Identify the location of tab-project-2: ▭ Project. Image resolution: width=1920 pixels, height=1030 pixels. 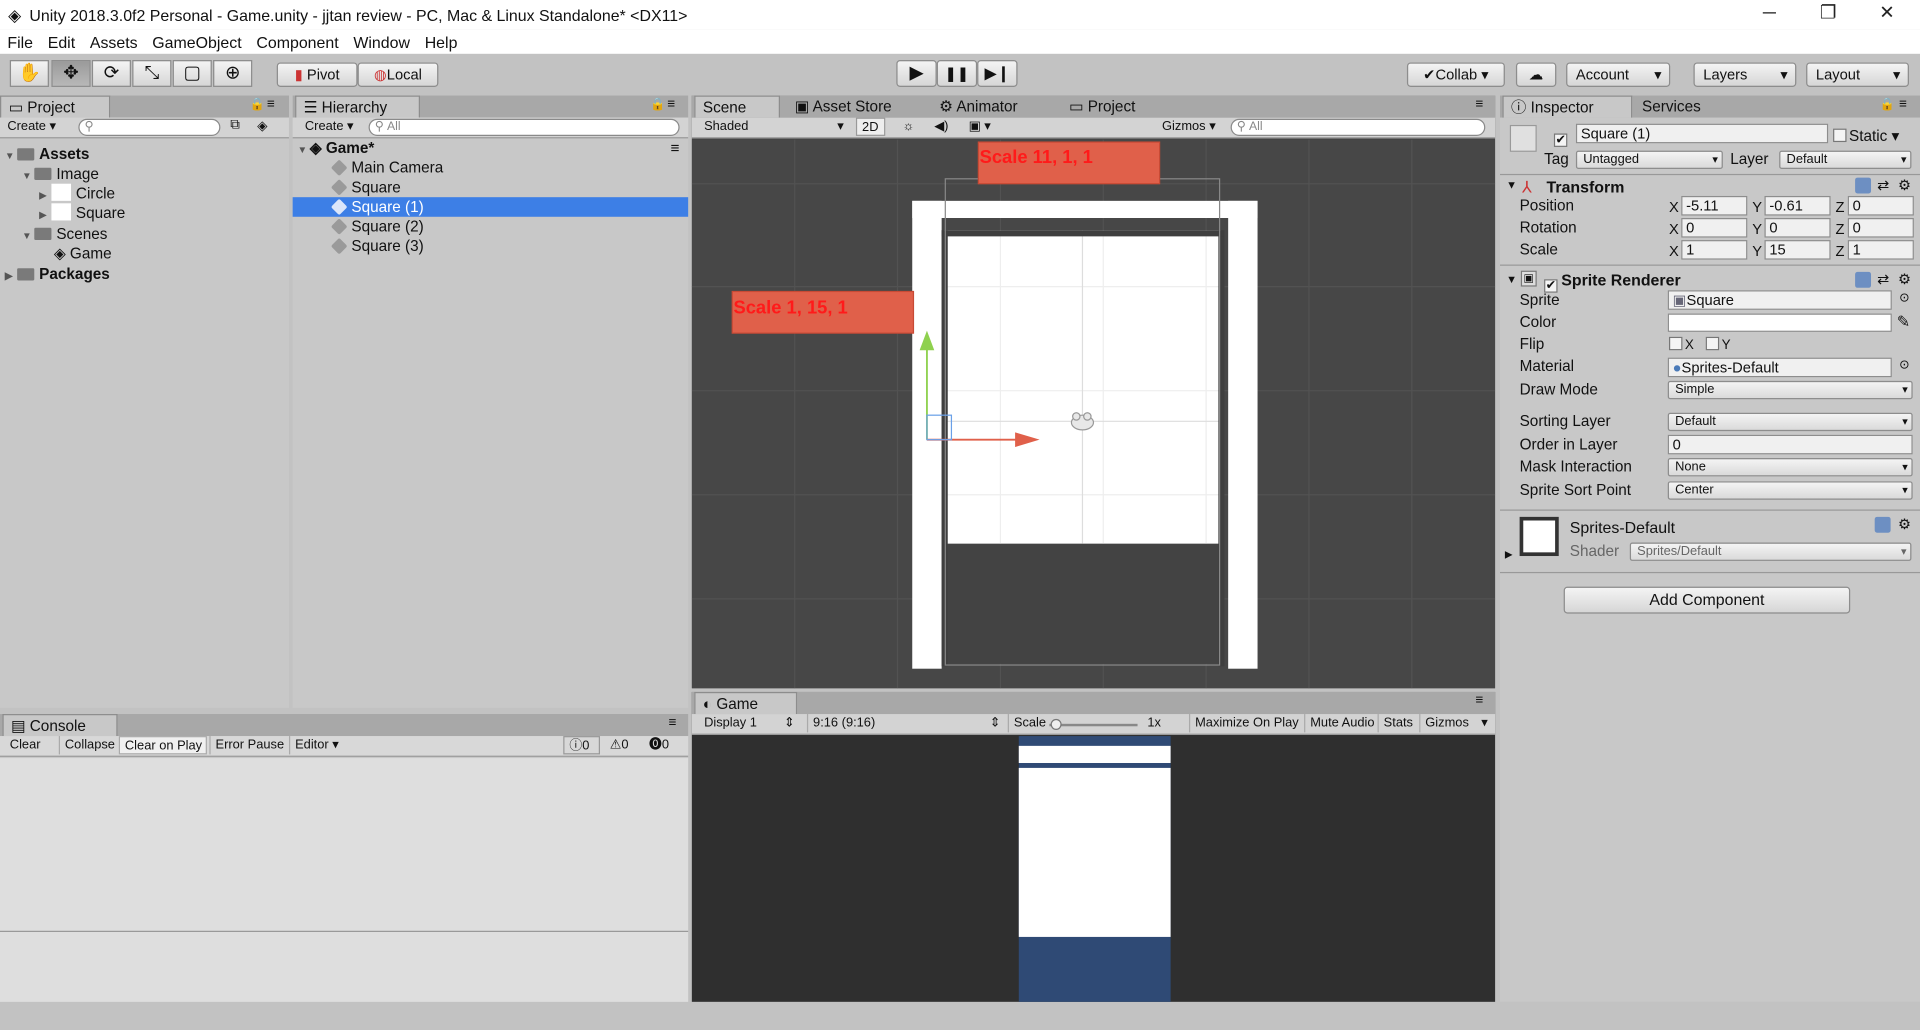
(1123, 107).